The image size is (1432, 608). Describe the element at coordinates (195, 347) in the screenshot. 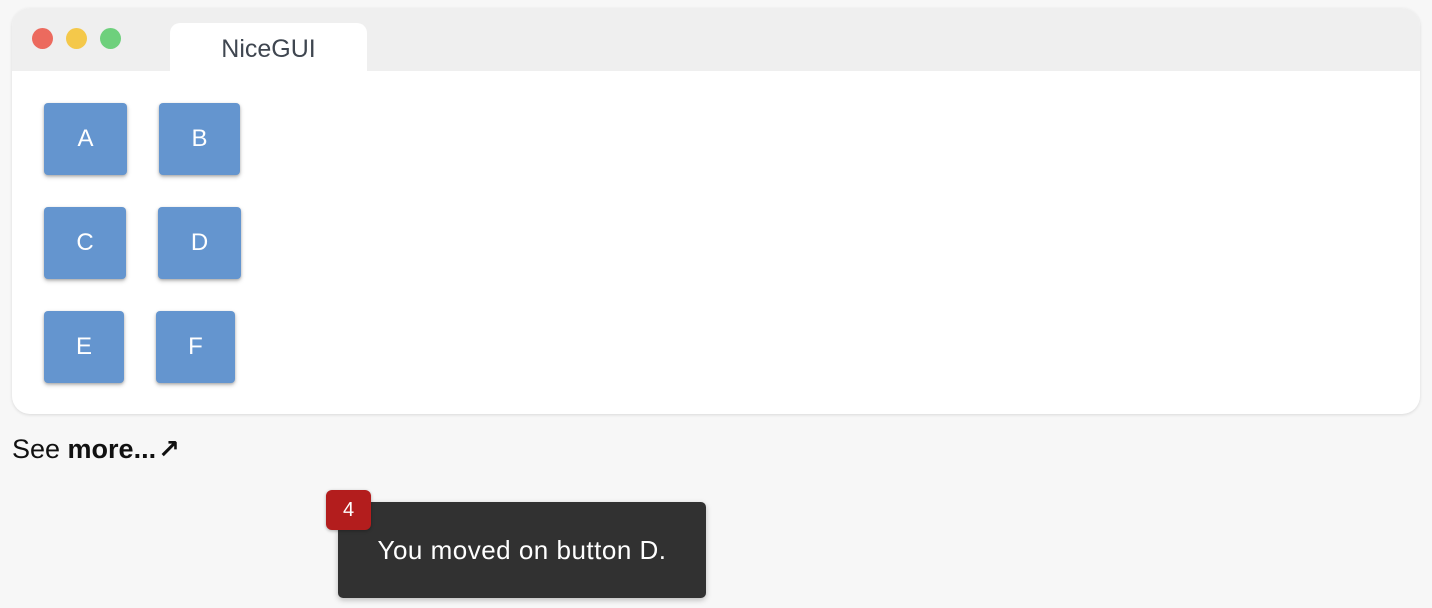

I see `button-f: F` at that location.